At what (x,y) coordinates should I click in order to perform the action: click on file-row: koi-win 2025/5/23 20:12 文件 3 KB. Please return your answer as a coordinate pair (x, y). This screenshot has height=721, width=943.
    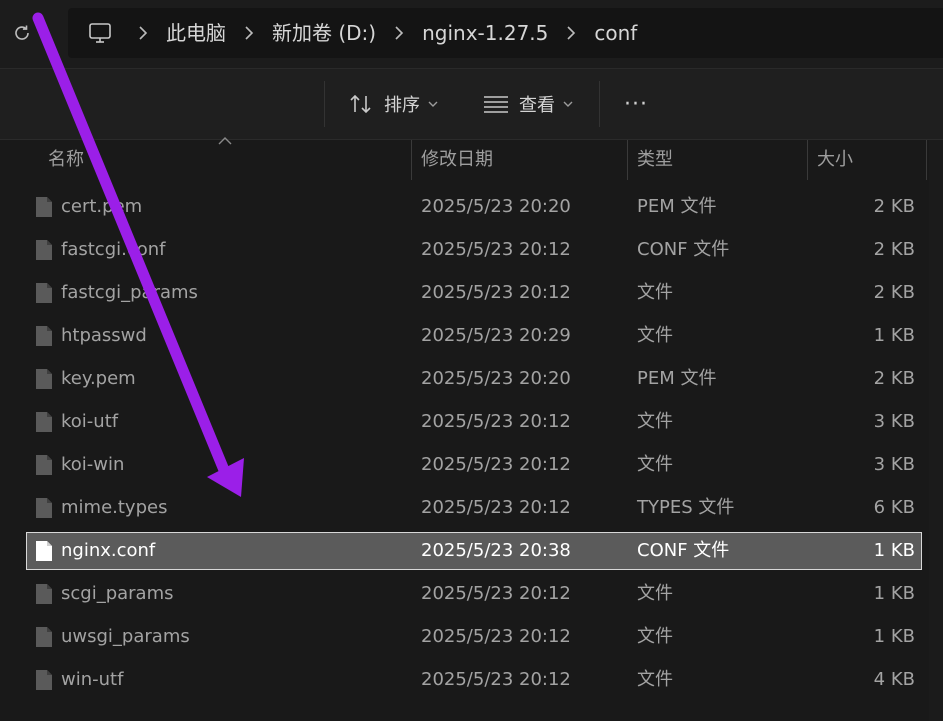
    Looking at the image, I should click on (474, 465).